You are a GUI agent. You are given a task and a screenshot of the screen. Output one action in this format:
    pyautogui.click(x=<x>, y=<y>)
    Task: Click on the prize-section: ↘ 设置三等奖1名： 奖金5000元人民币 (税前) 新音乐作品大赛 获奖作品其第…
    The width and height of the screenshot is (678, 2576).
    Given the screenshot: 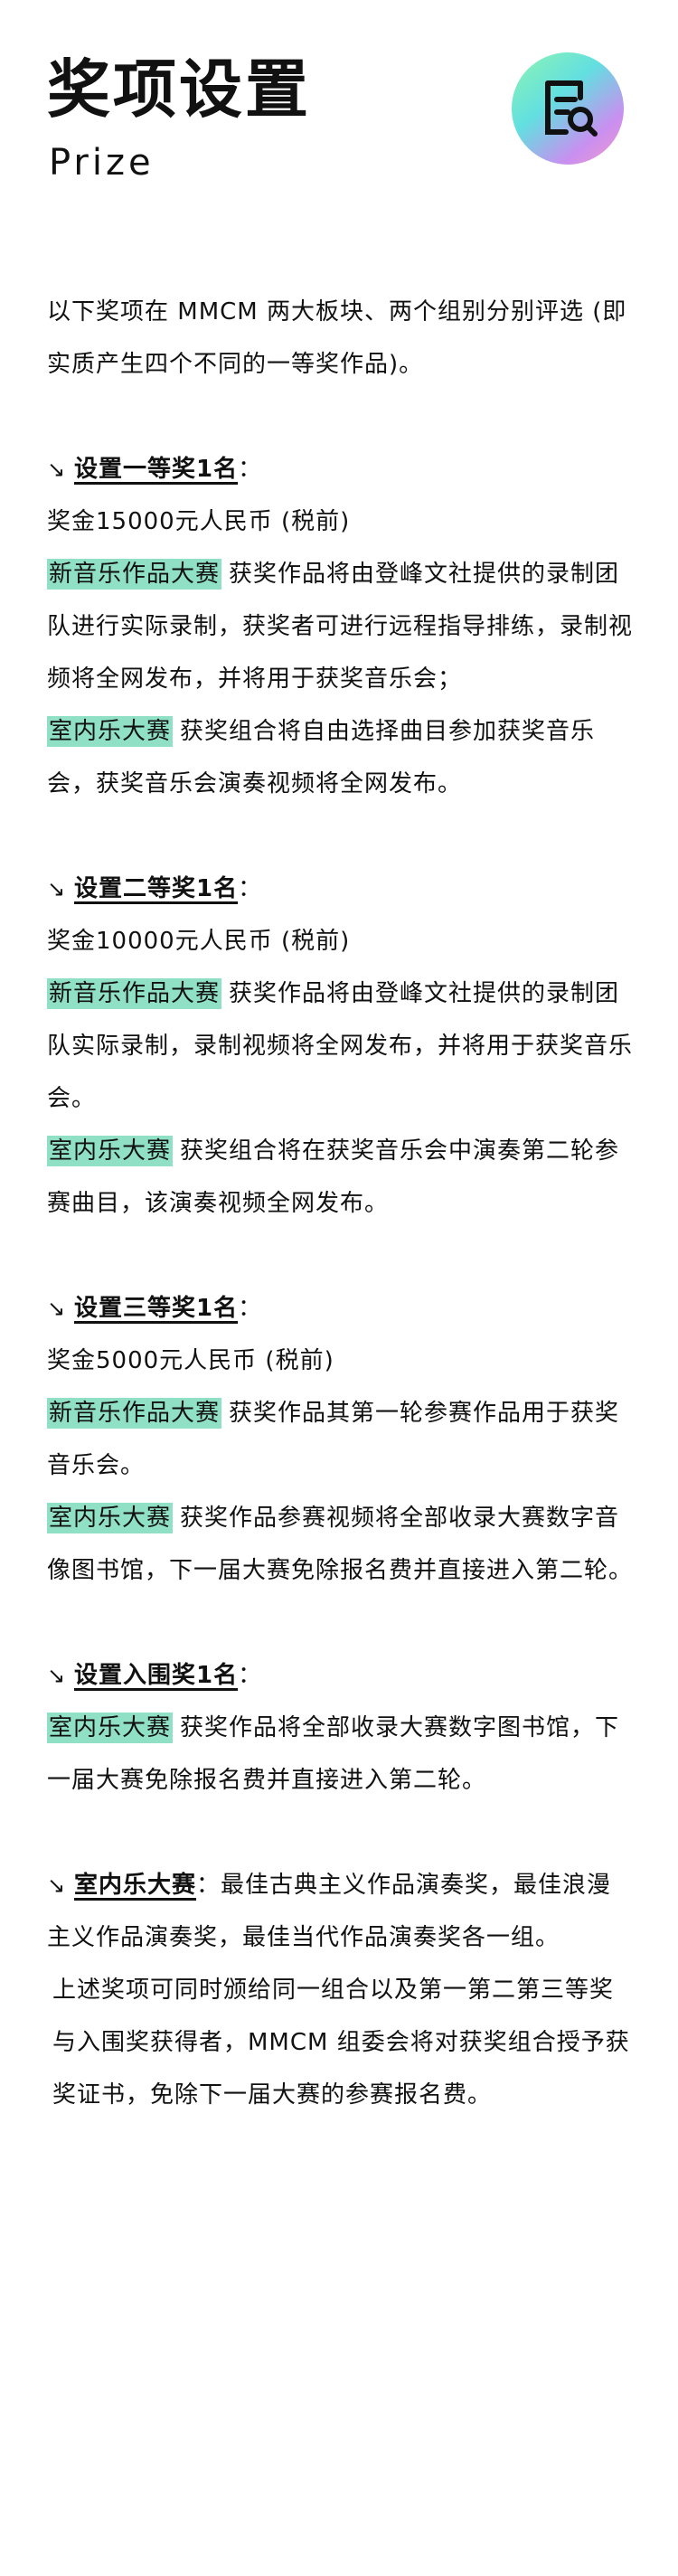 What is the action you would take?
    pyautogui.click(x=341, y=1439)
    